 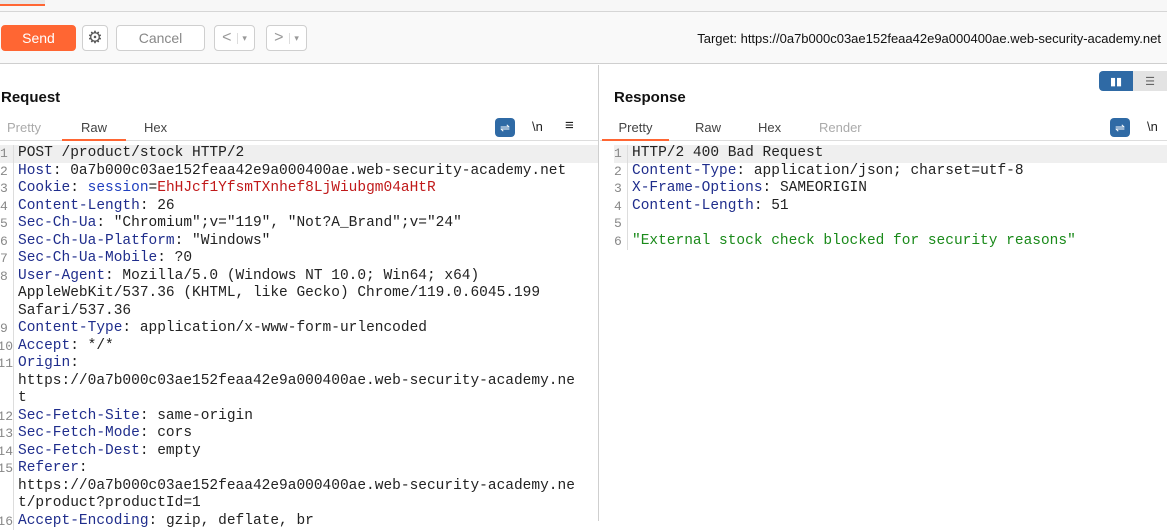 What do you see at coordinates (22, 3) in the screenshot?
I see `repeater-tab` at bounding box center [22, 3].